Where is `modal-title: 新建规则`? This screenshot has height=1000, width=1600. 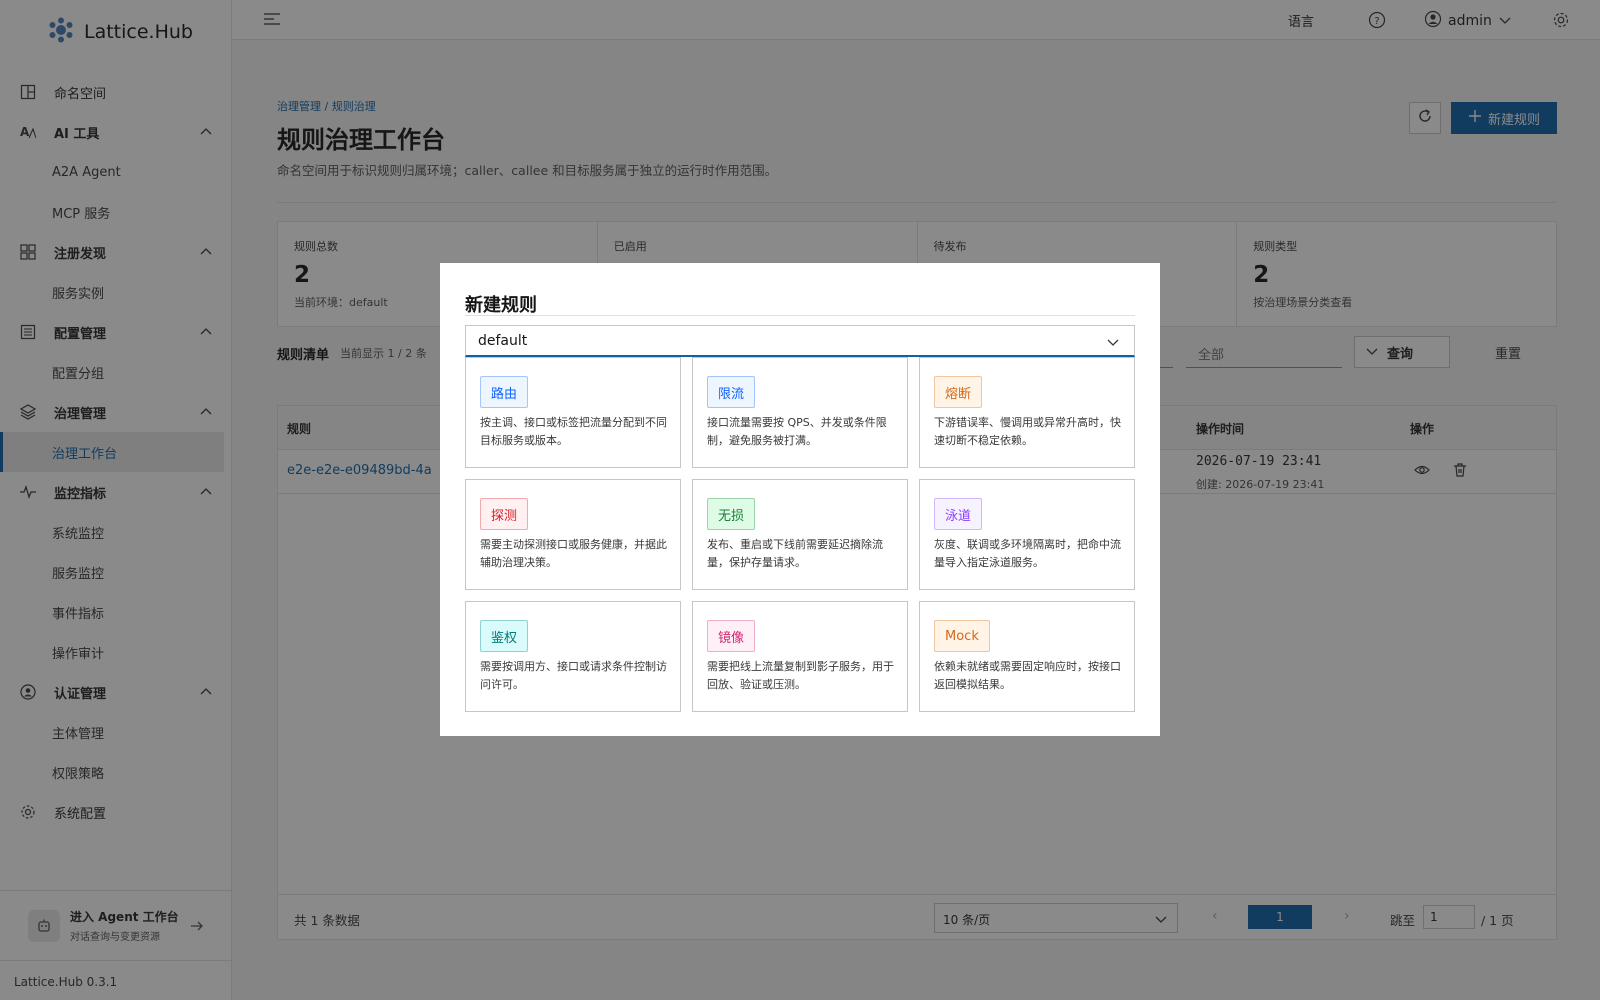 modal-title: 新建规则 is located at coordinates (501, 305).